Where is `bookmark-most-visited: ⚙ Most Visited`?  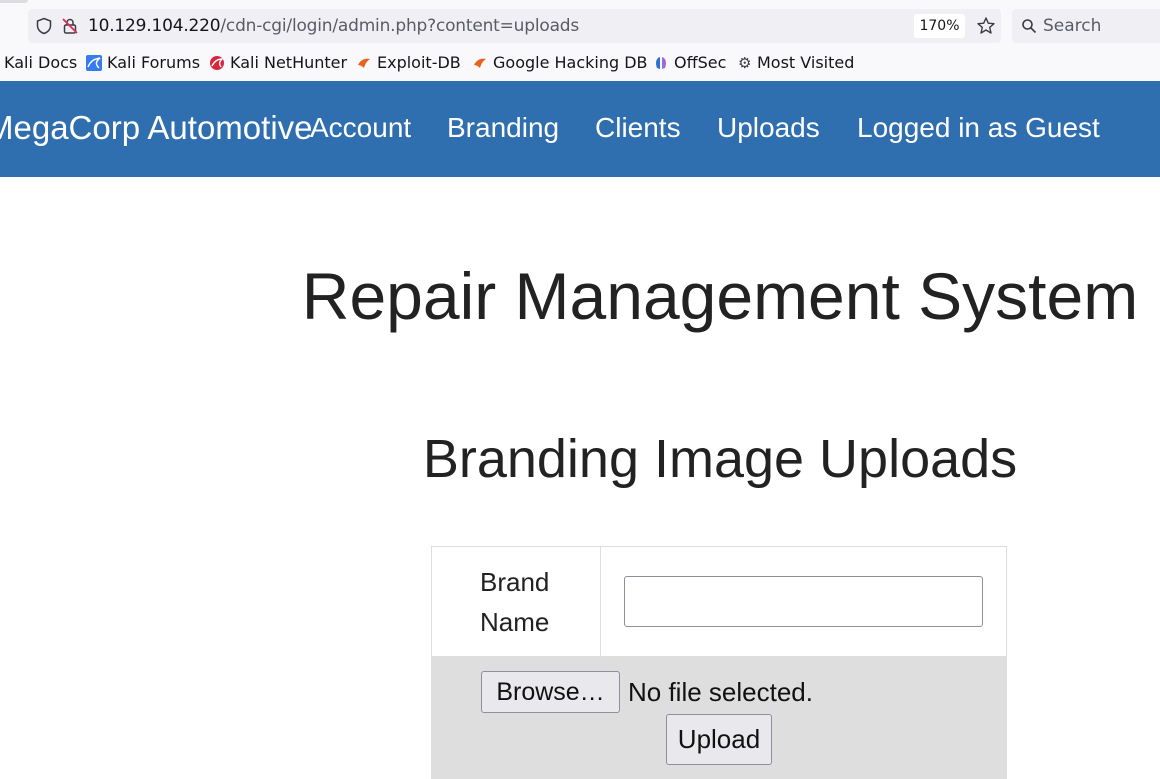 bookmark-most-visited: ⚙ Most Visited is located at coordinates (796, 62).